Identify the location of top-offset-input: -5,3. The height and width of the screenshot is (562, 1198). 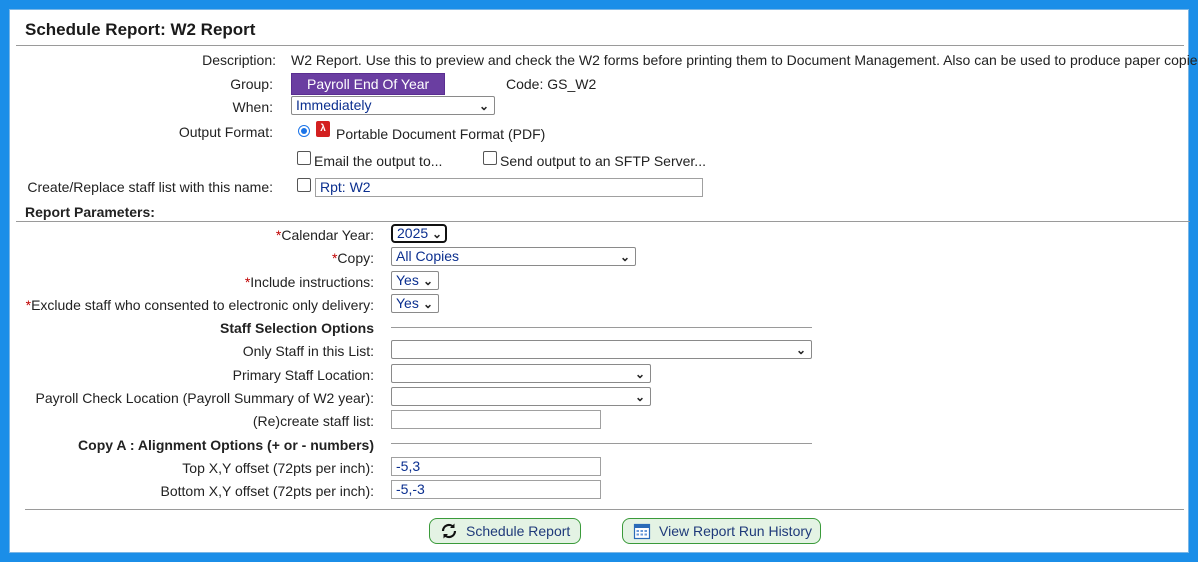
(496, 466).